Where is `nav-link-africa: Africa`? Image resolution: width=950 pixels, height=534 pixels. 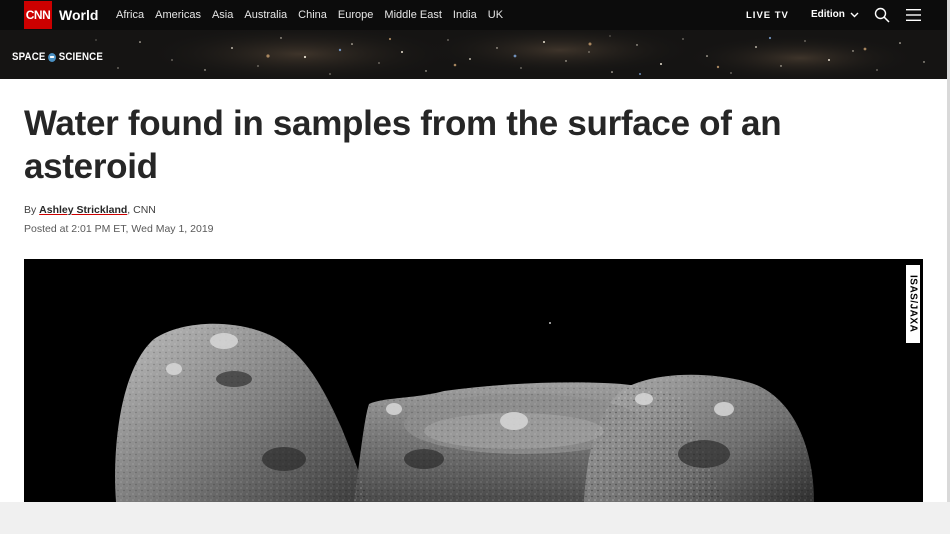 nav-link-africa: Africa is located at coordinates (130, 15).